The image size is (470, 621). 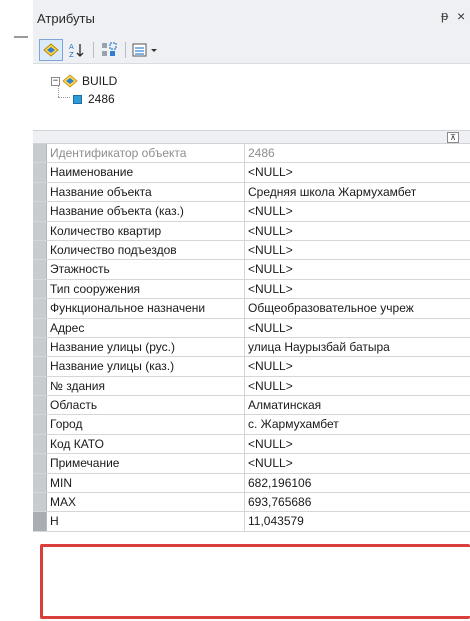 I want to click on close-icon: ×, so click(x=461, y=16).